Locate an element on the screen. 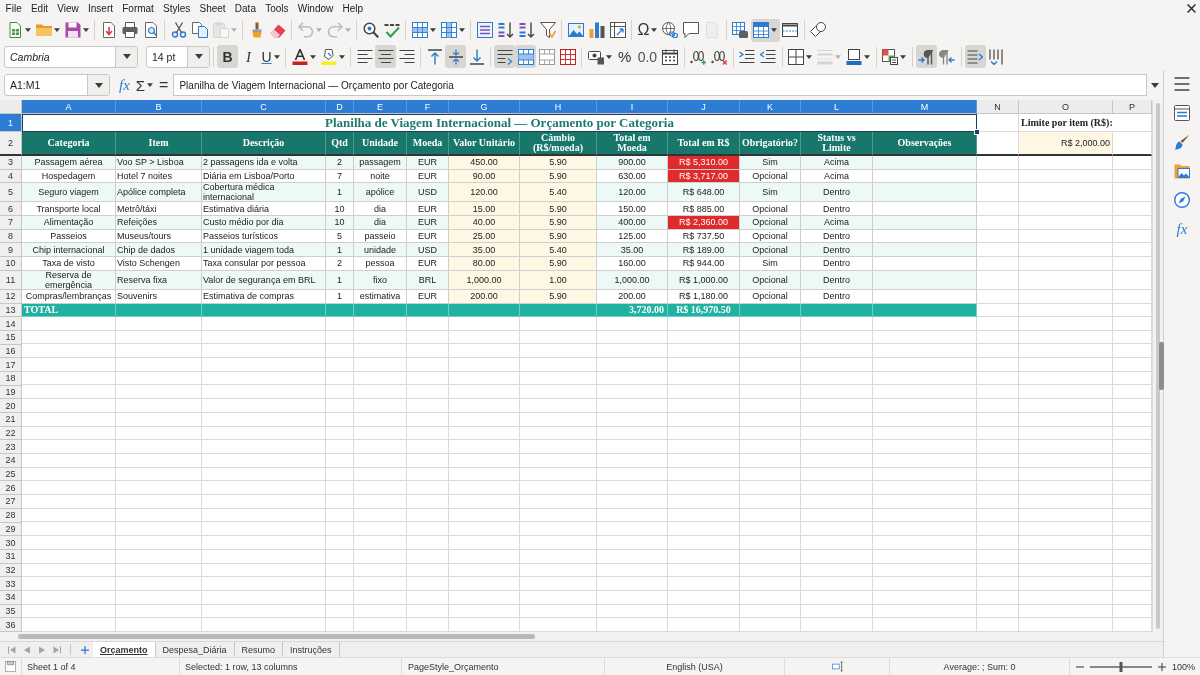 The width and height of the screenshot is (1200, 675). row-header: 23 is located at coordinates (11, 447).